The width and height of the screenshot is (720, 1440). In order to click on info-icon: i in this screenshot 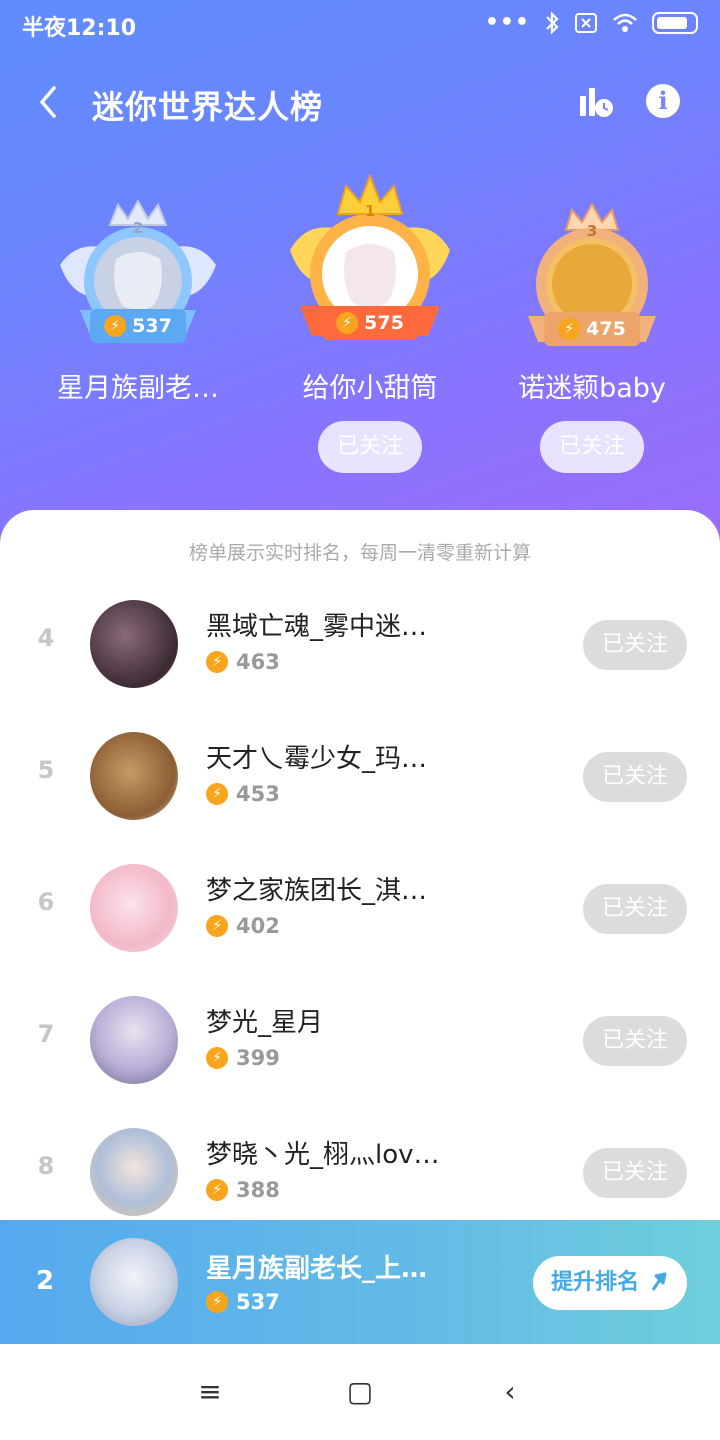, I will do `click(663, 100)`.